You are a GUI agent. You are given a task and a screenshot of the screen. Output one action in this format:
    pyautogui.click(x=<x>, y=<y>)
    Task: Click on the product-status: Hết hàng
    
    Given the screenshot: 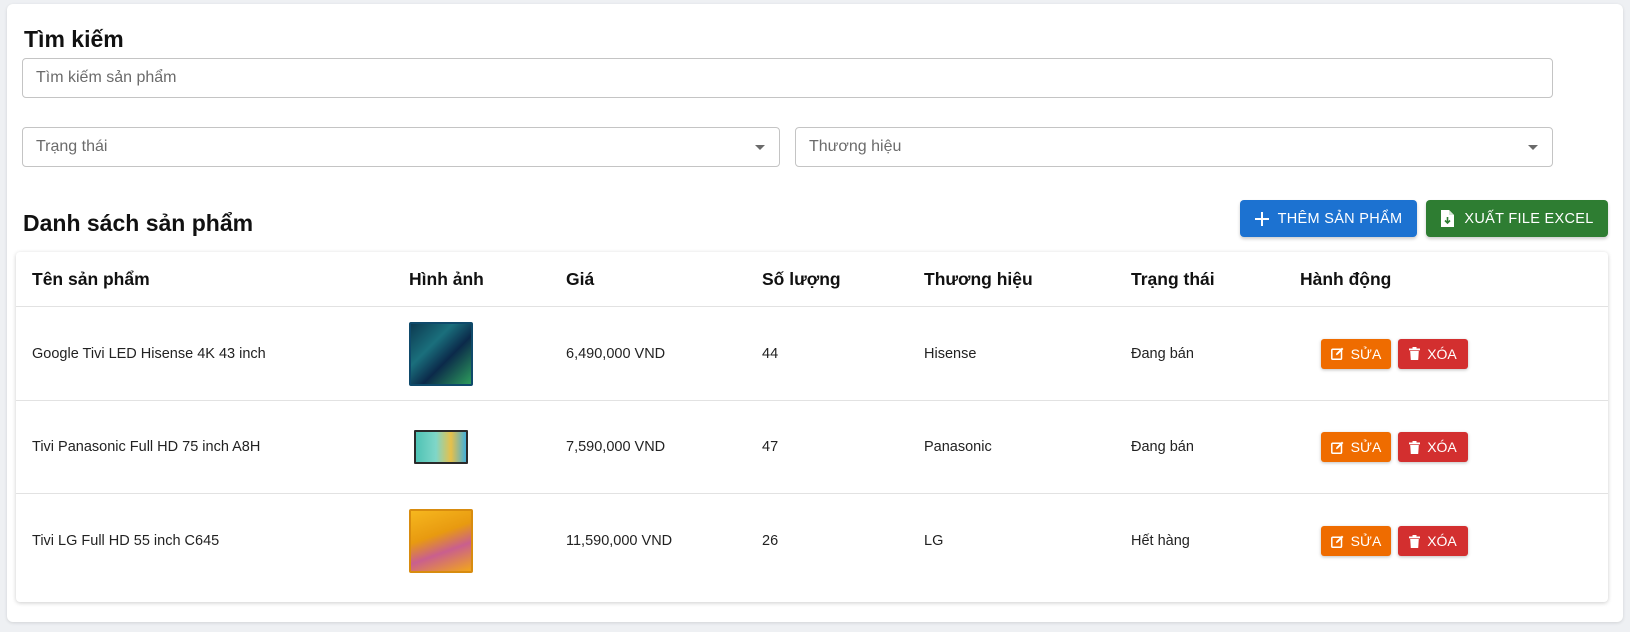 What is the action you would take?
    pyautogui.click(x=1160, y=541)
    